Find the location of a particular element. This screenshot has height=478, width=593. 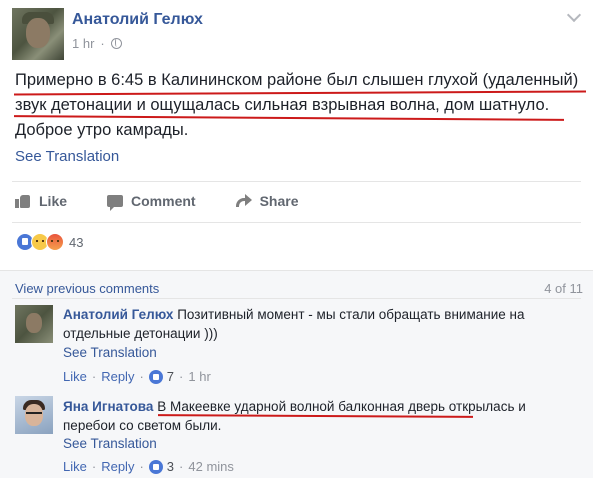

share-button: Share is located at coordinates (267, 201).